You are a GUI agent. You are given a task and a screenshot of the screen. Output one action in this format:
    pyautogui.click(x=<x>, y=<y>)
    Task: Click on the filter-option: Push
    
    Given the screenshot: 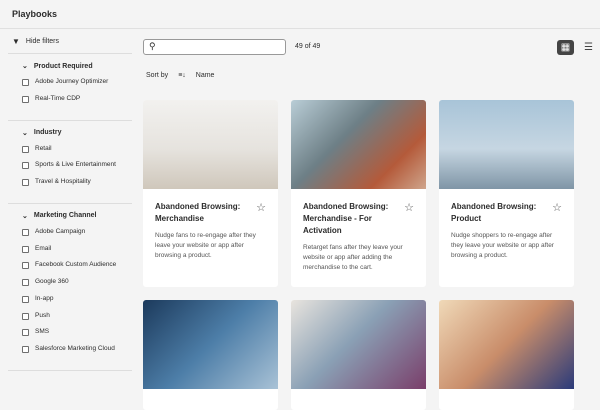 What is the action you would take?
    pyautogui.click(x=77, y=316)
    